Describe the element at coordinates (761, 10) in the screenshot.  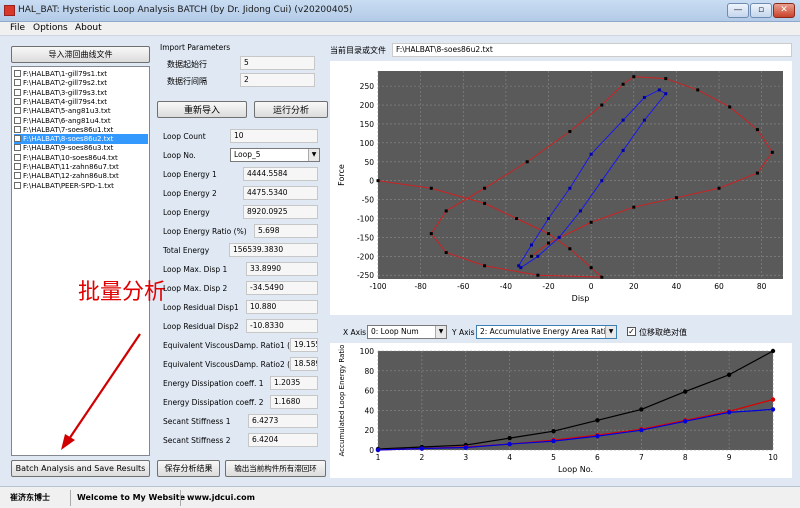
I see `maximize-button: ▫` at that location.